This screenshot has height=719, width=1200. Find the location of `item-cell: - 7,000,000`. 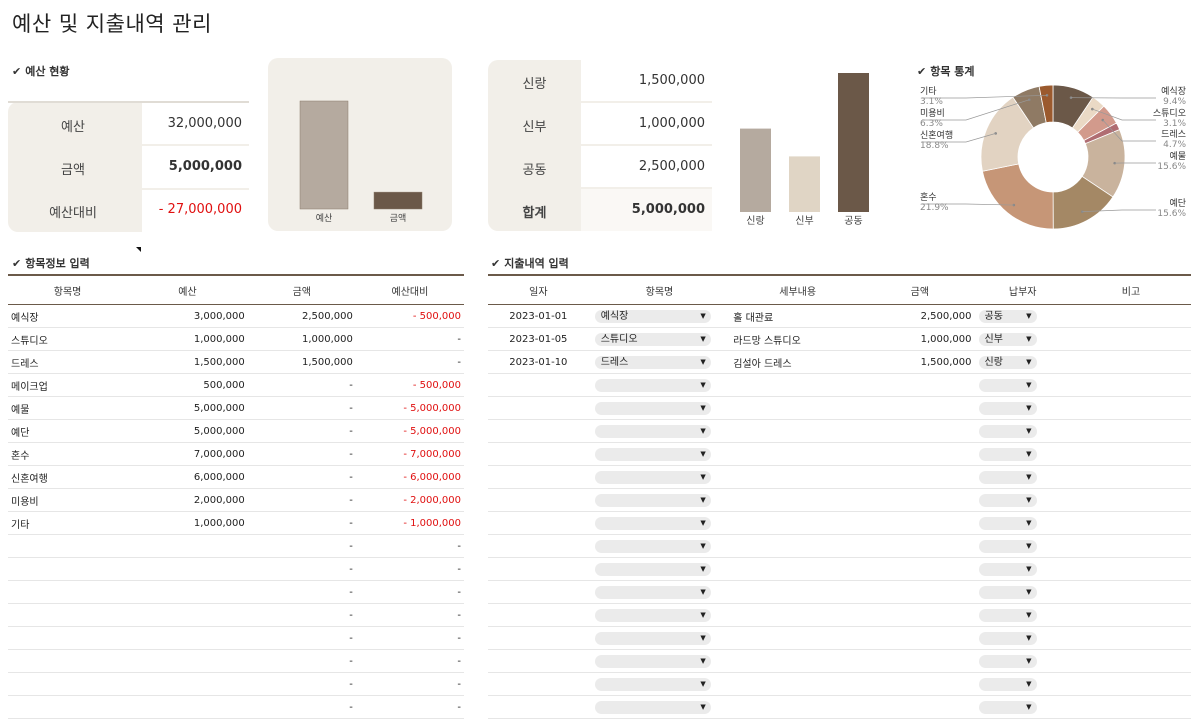

item-cell: - 7,000,000 is located at coordinates (410, 454).